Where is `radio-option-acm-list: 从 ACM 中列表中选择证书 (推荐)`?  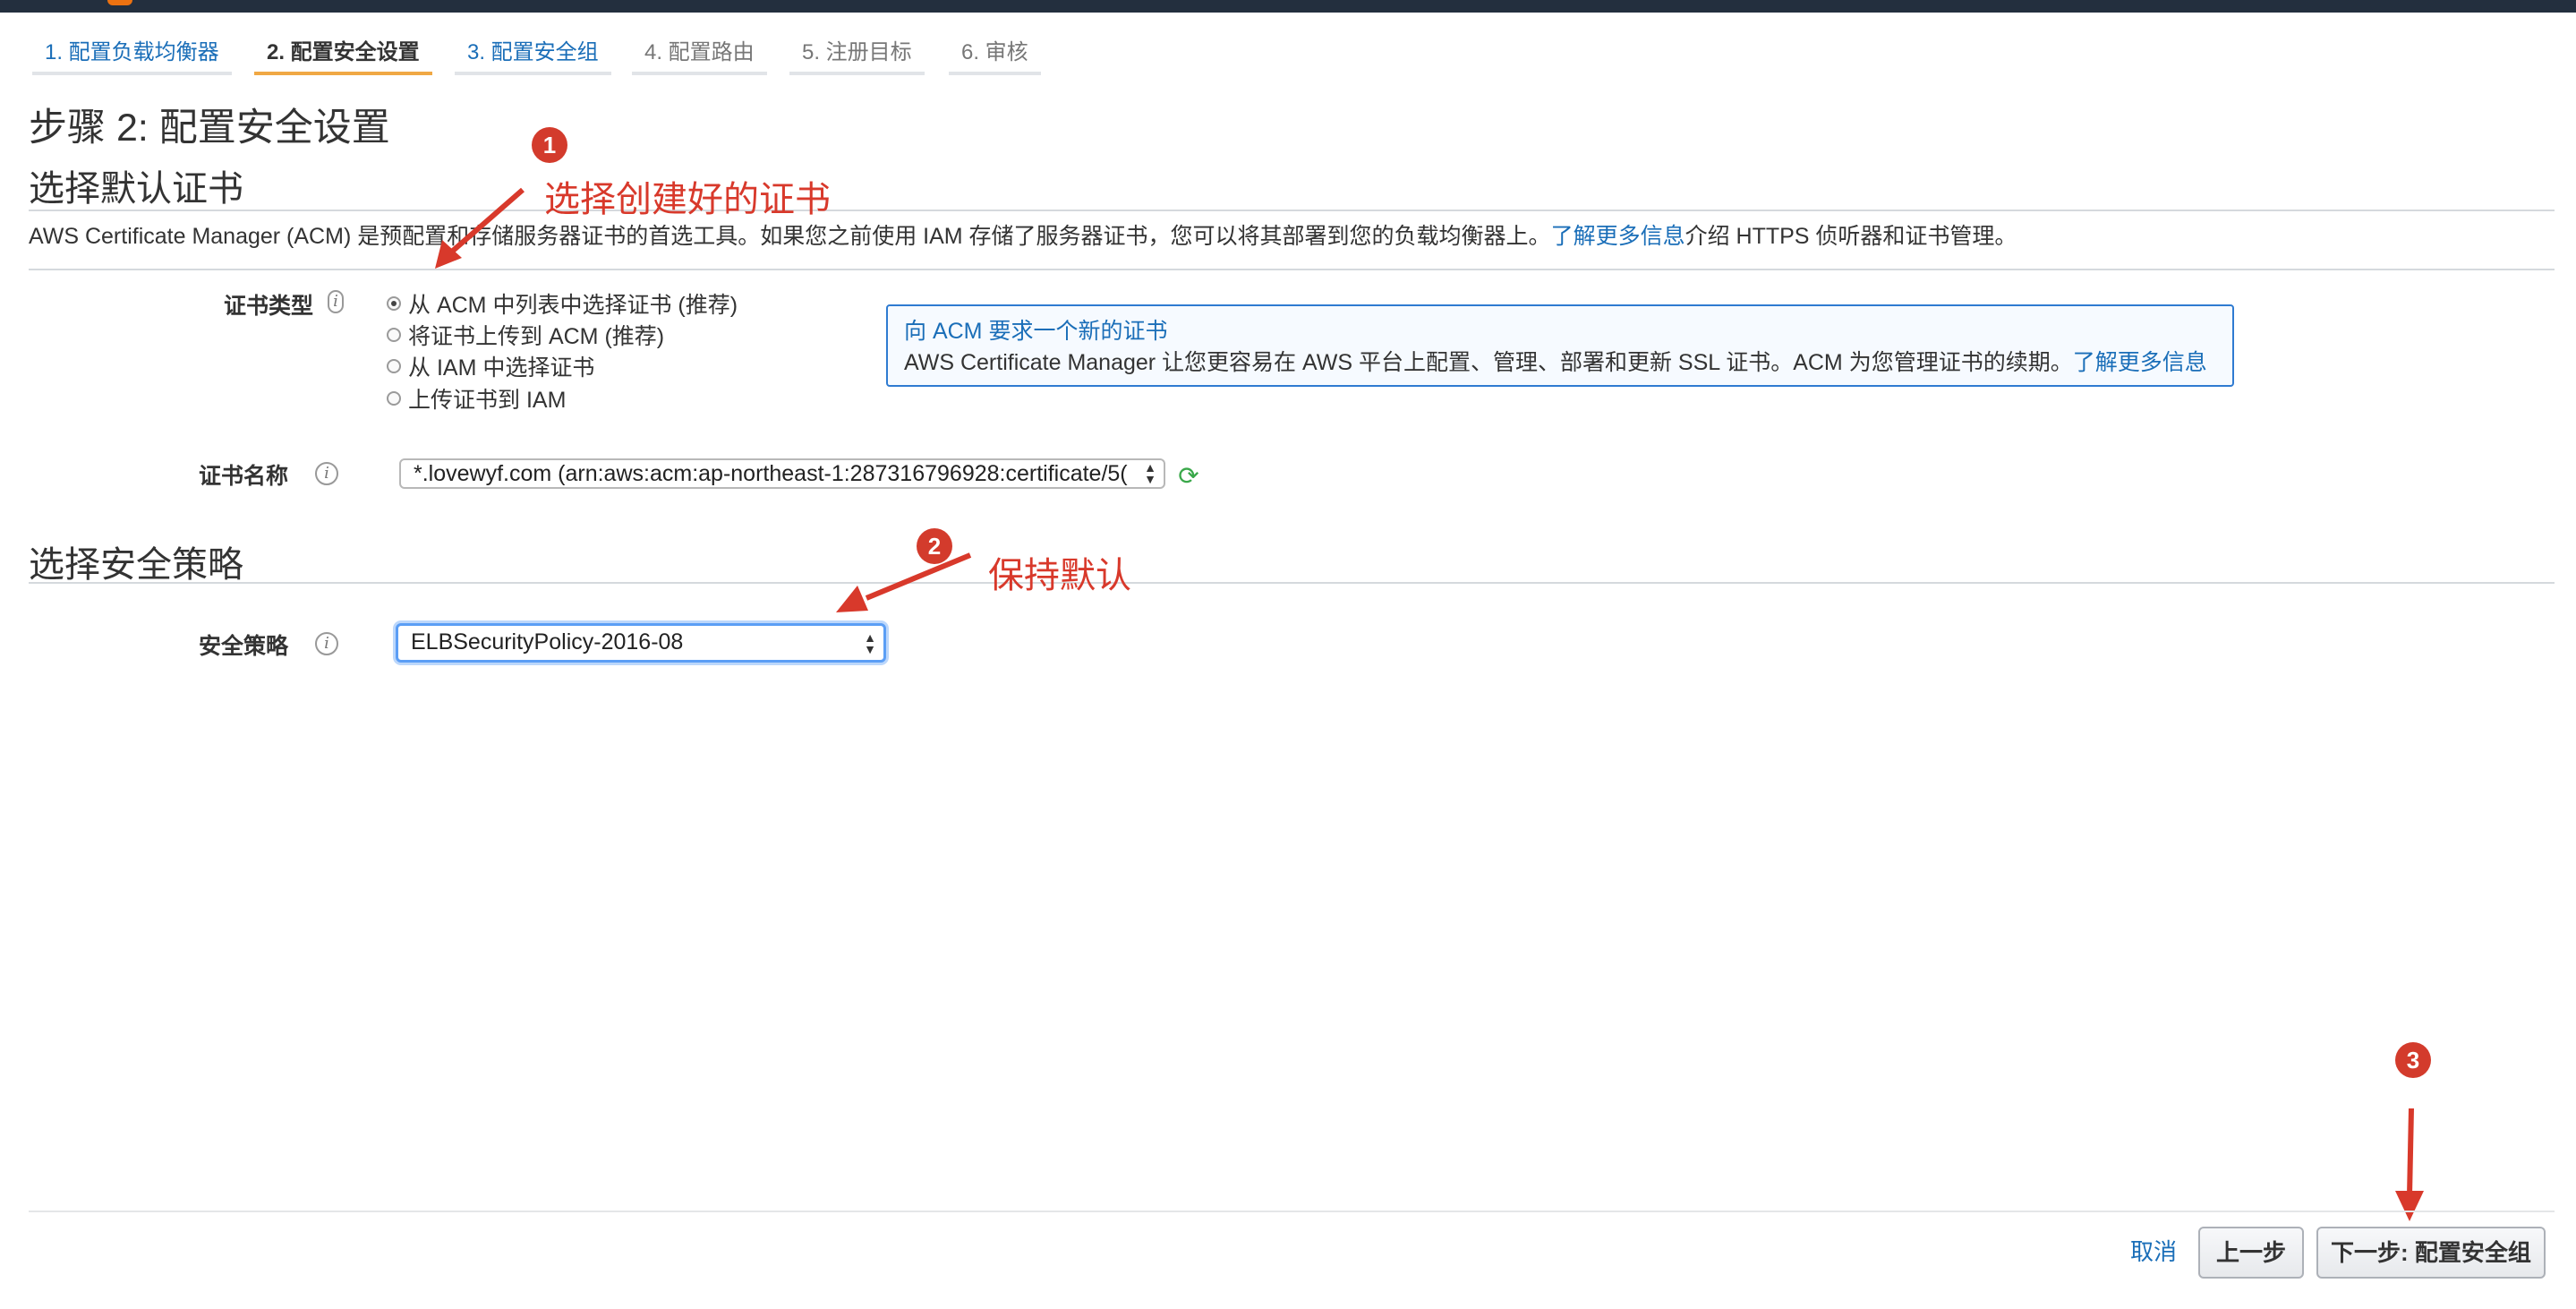
radio-option-acm-list: 从 ACM 中列表中选择证书 (推荐) is located at coordinates (562, 303).